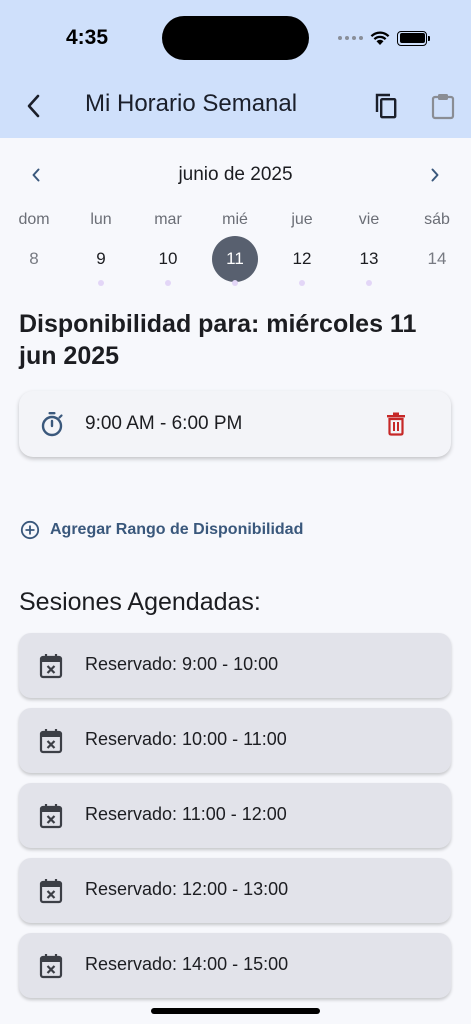  Describe the element at coordinates (177, 529) in the screenshot. I see `add-range-label: Agregar Rango de Disponibilidad` at that location.